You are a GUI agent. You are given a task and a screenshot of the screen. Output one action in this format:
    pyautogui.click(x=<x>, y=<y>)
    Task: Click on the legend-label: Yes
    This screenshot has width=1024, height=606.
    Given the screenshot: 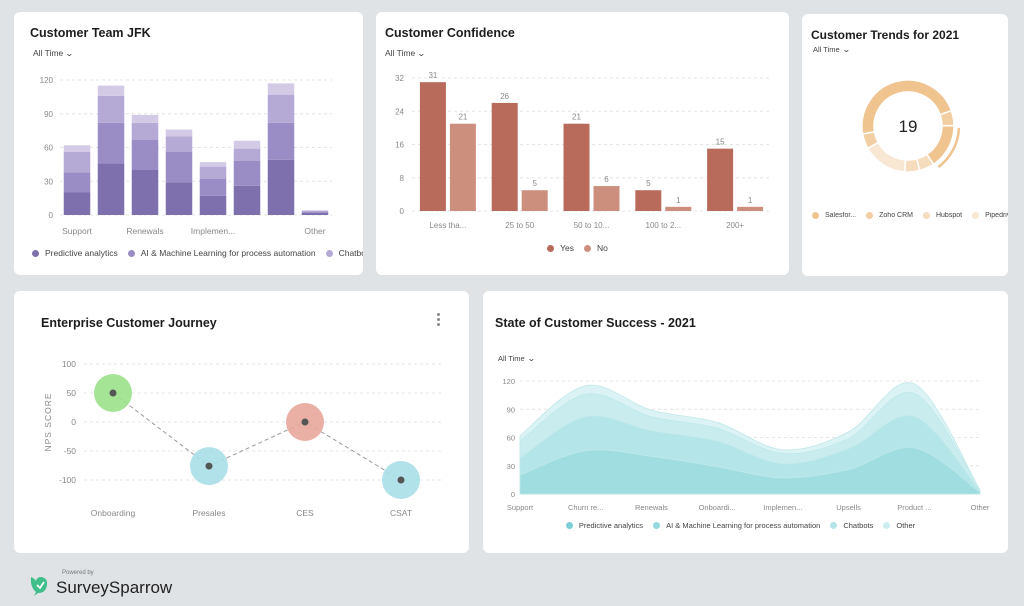 What is the action you would take?
    pyautogui.click(x=567, y=248)
    